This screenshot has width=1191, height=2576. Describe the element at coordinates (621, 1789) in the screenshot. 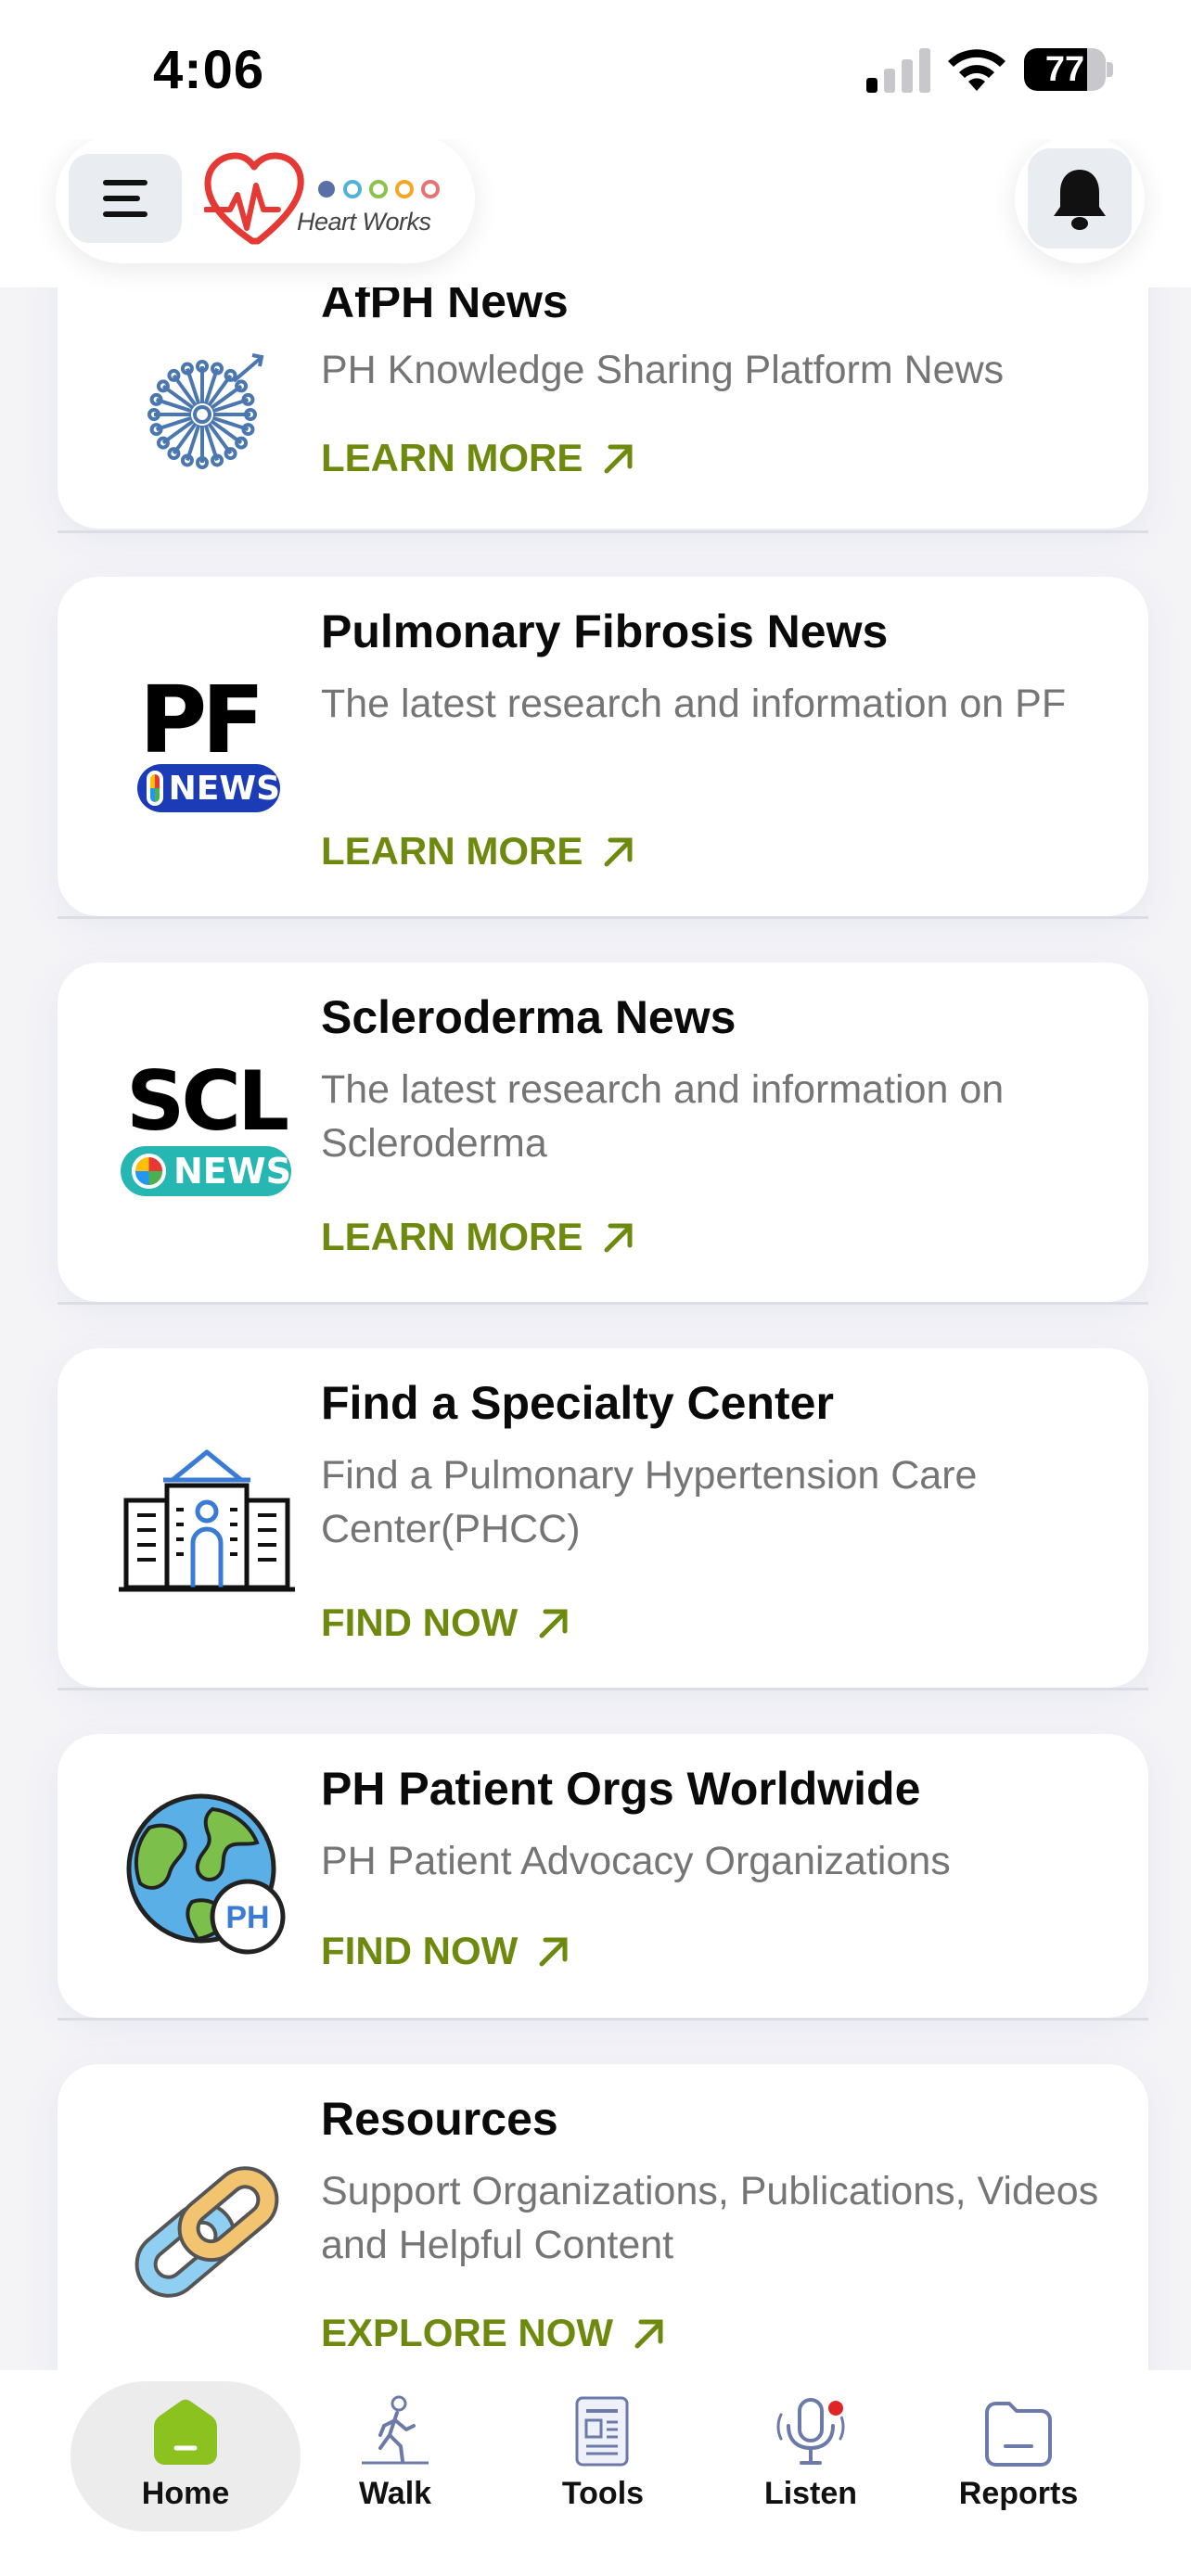

I see `card-title: PH Patient Orgs Worldwide` at that location.